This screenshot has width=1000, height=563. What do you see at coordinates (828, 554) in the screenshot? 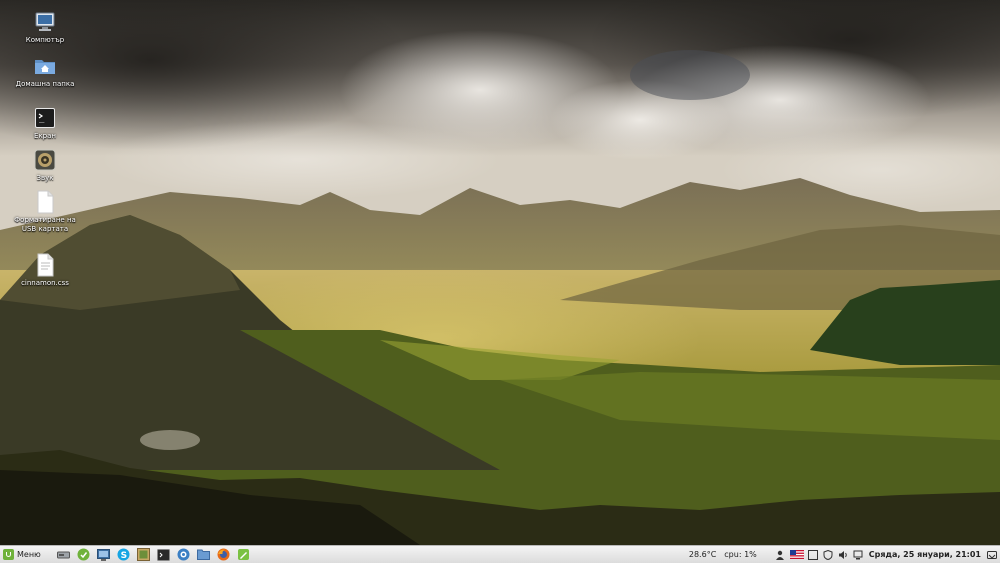
I see `shield-icon` at bounding box center [828, 554].